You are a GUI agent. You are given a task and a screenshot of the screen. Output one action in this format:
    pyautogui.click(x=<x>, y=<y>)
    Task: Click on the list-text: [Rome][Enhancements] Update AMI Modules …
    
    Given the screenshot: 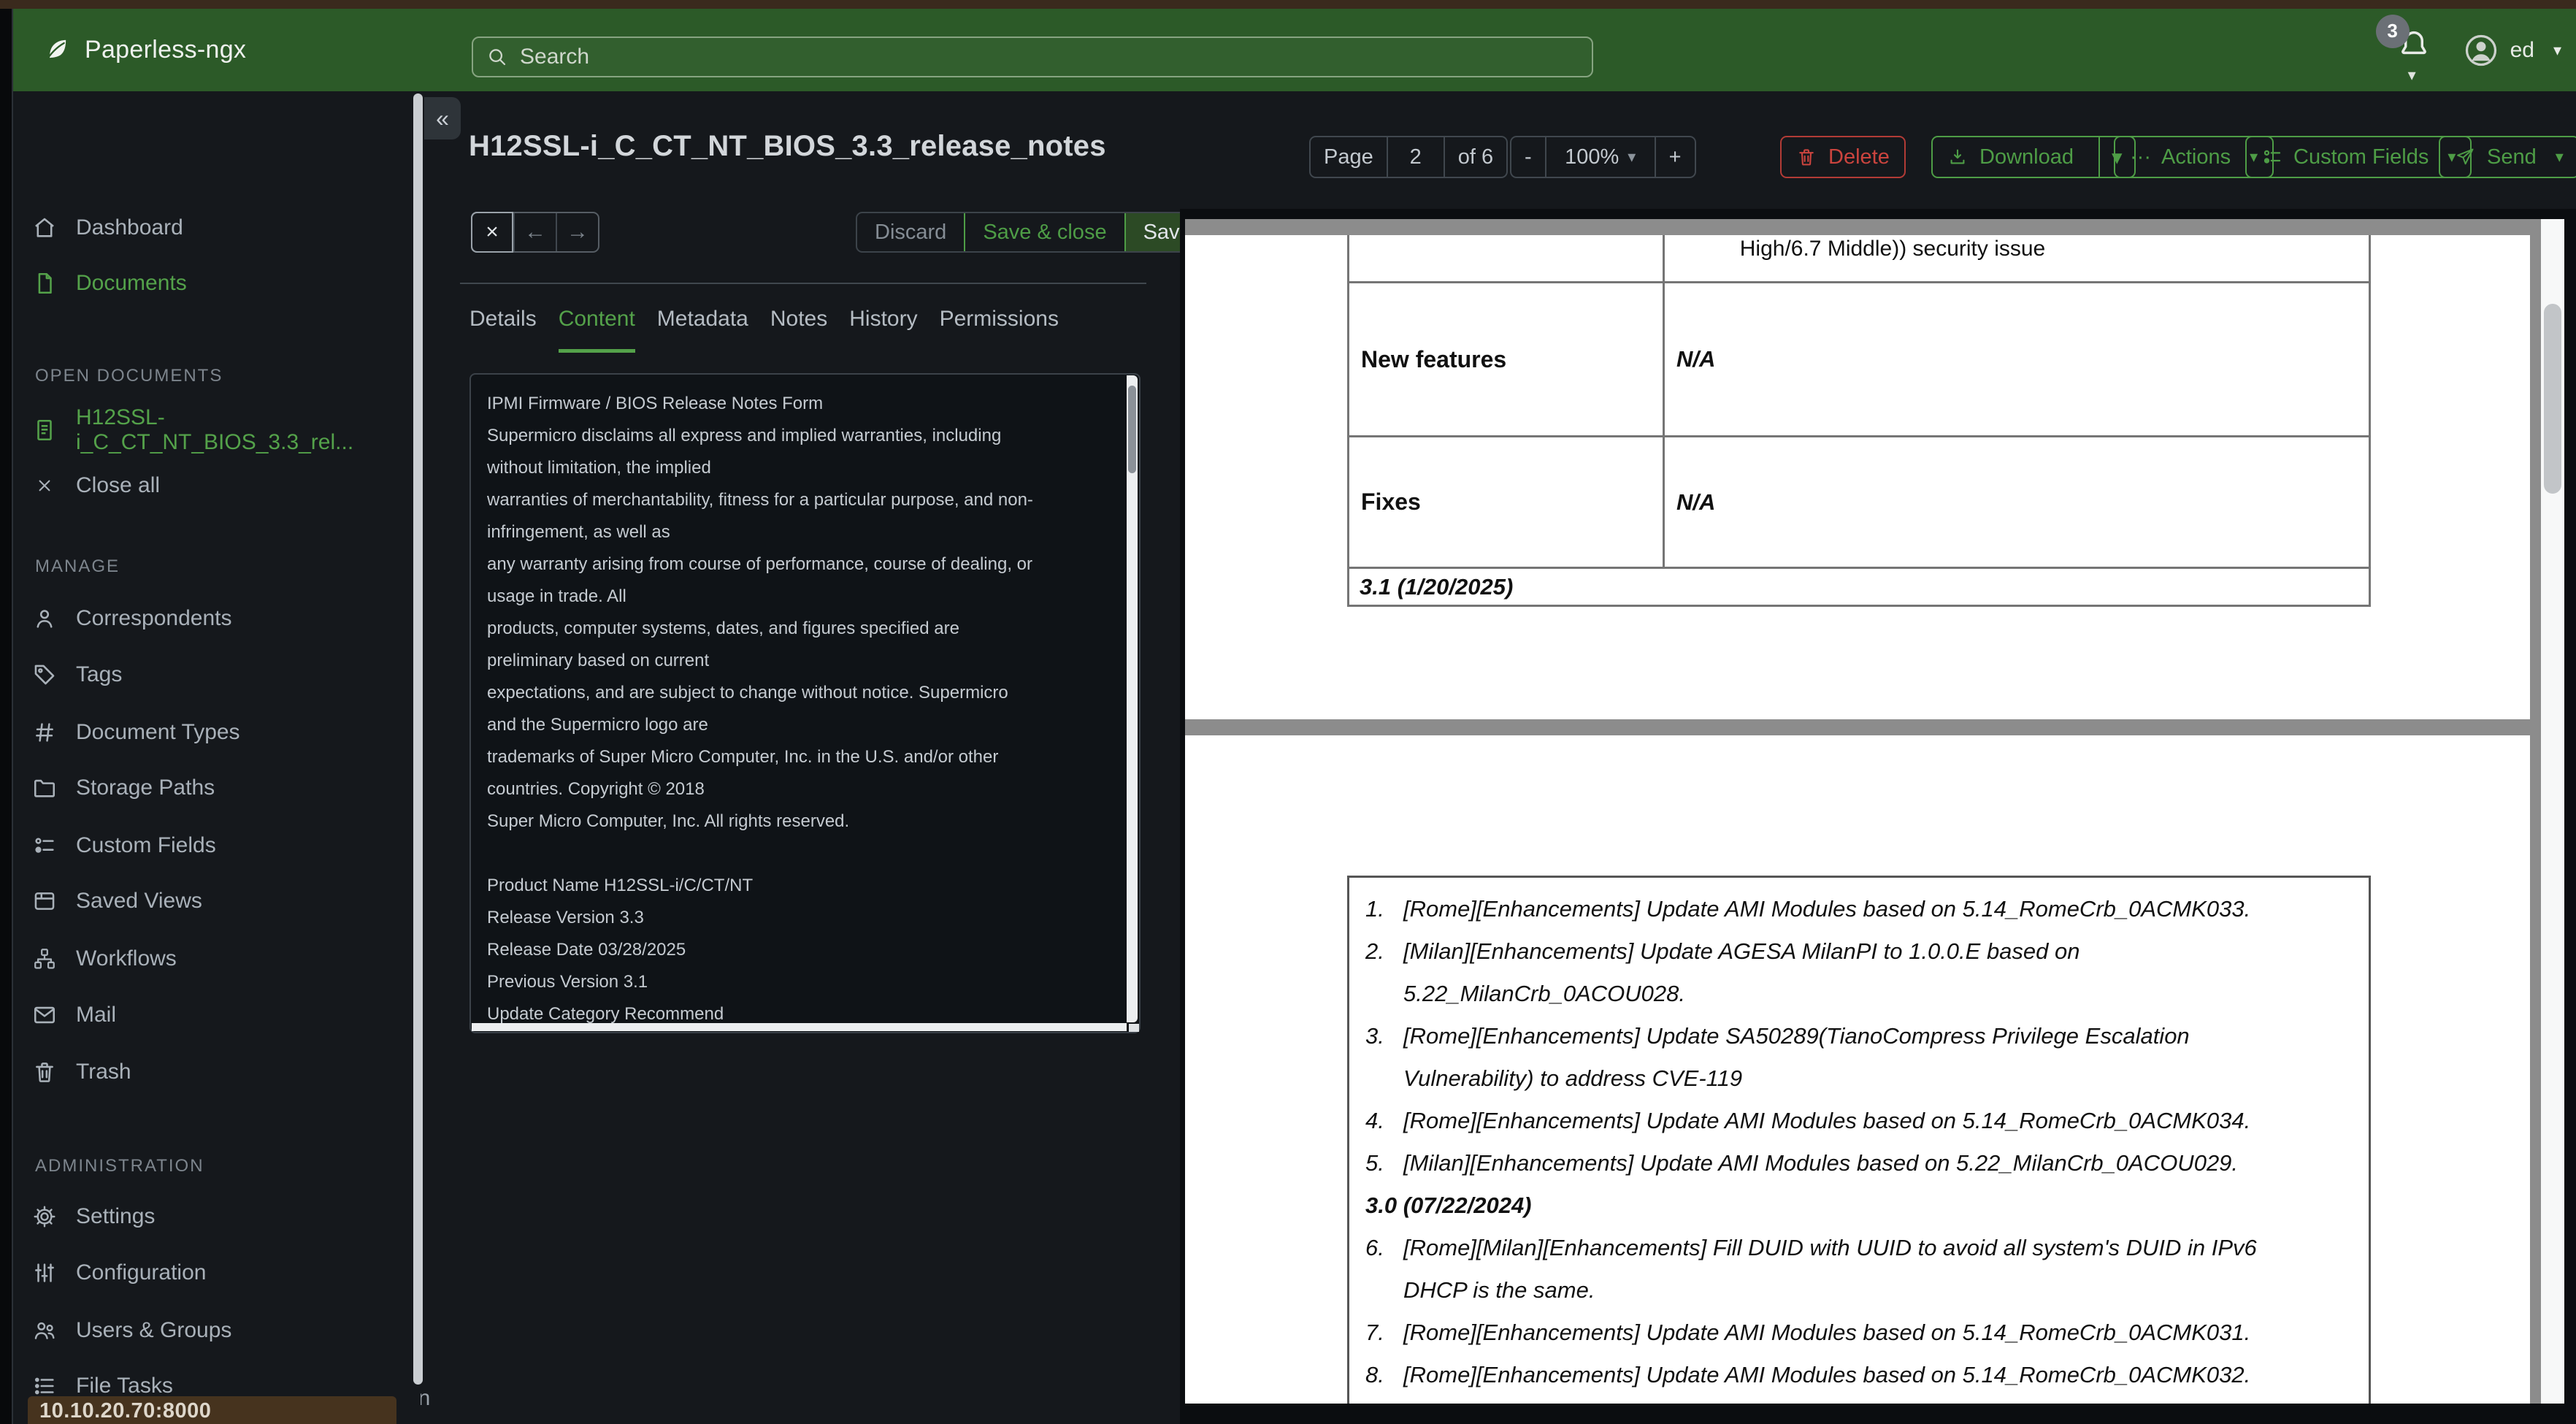 What is the action you would take?
    pyautogui.click(x=1827, y=1375)
    